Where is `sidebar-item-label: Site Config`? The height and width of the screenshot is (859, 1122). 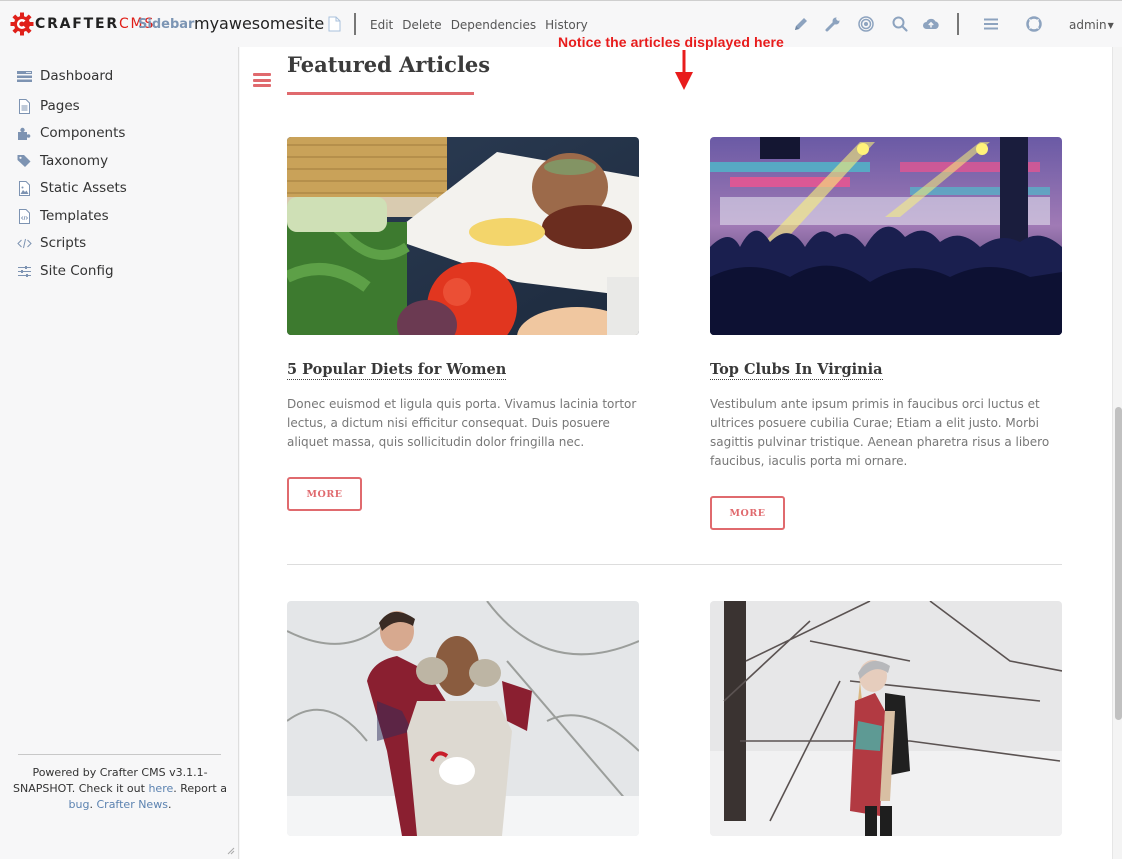
sidebar-item-label: Site Config is located at coordinates (77, 271).